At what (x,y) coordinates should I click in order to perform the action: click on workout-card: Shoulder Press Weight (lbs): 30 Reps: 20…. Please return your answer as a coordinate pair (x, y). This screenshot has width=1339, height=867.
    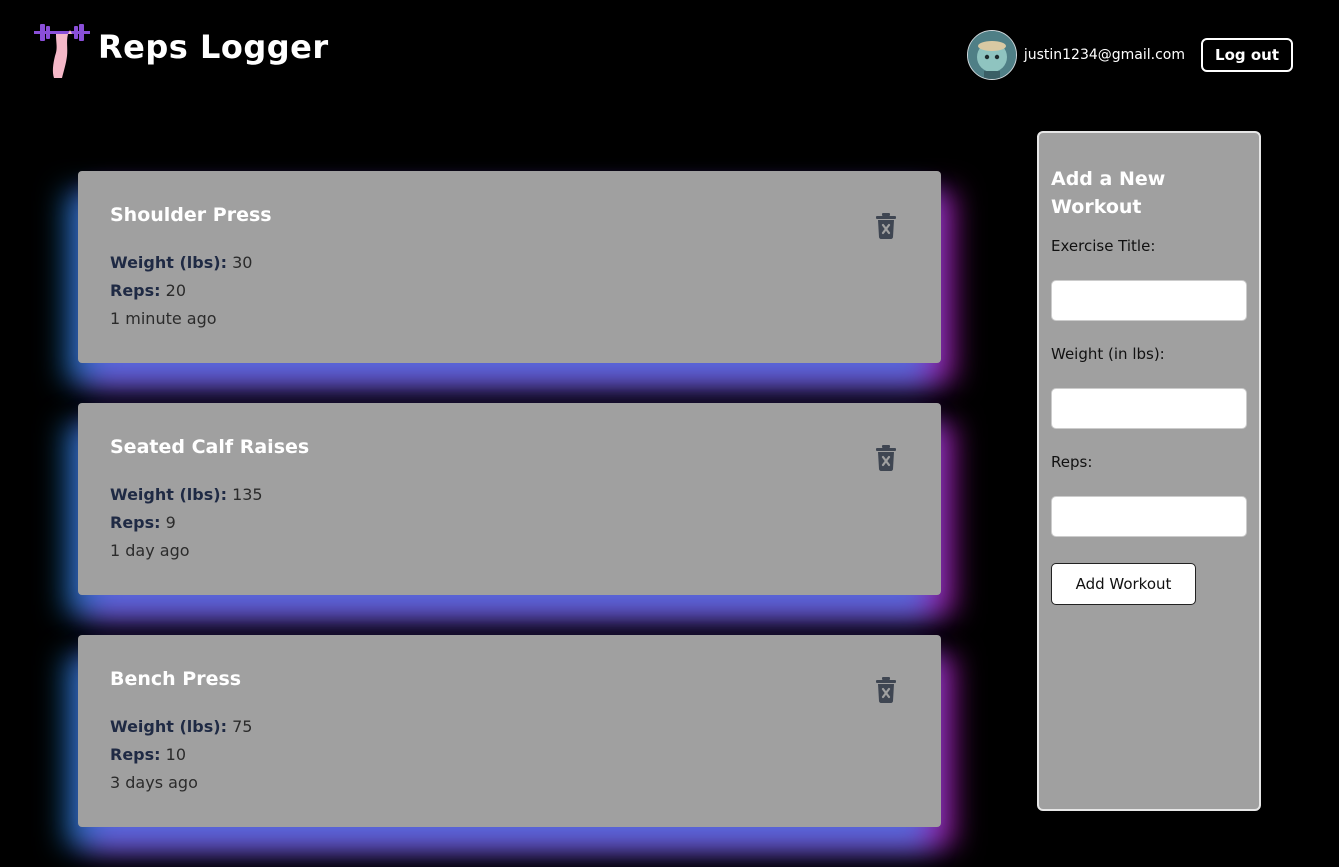
    Looking at the image, I should click on (509, 267).